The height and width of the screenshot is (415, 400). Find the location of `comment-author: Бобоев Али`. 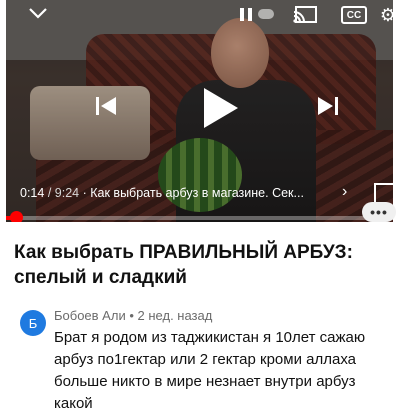

comment-author: Бобоев Али is located at coordinates (90, 315).